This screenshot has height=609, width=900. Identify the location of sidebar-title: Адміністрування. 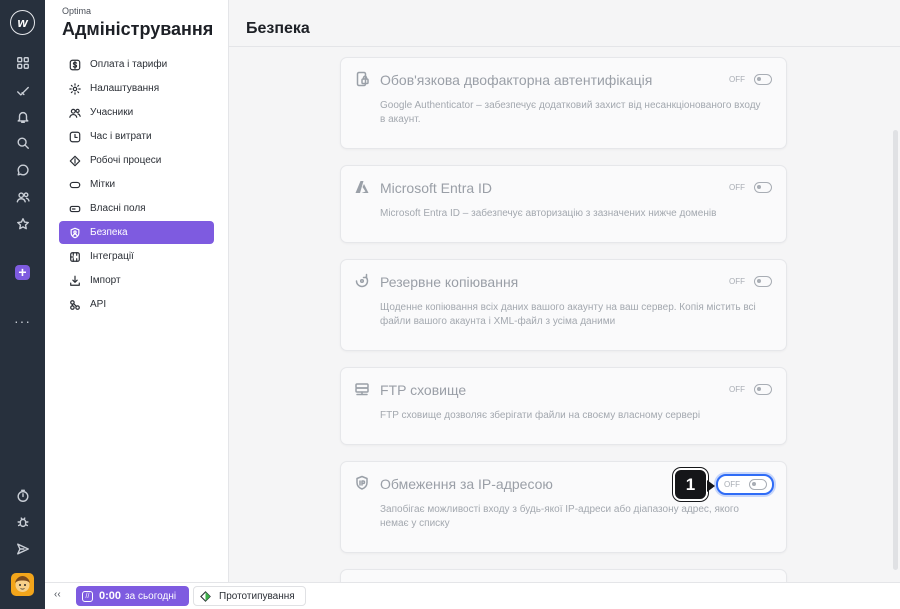
(138, 29).